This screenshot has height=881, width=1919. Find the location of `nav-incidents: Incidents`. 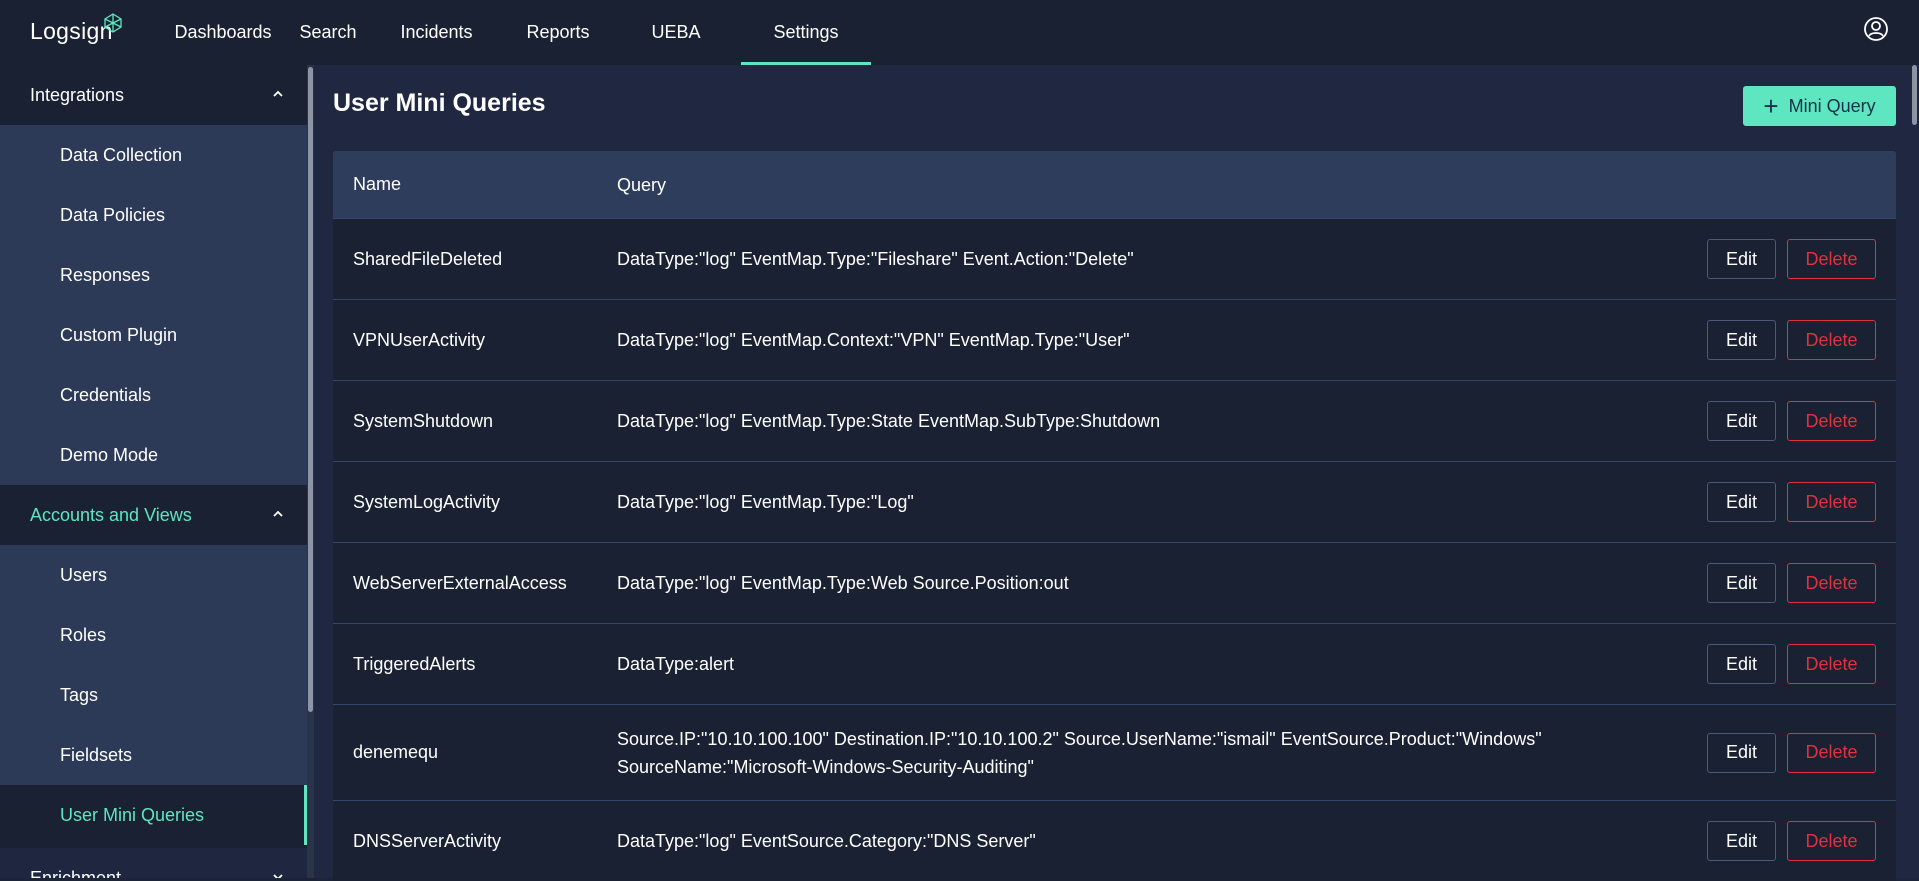

nav-incidents: Incidents is located at coordinates (436, 32).